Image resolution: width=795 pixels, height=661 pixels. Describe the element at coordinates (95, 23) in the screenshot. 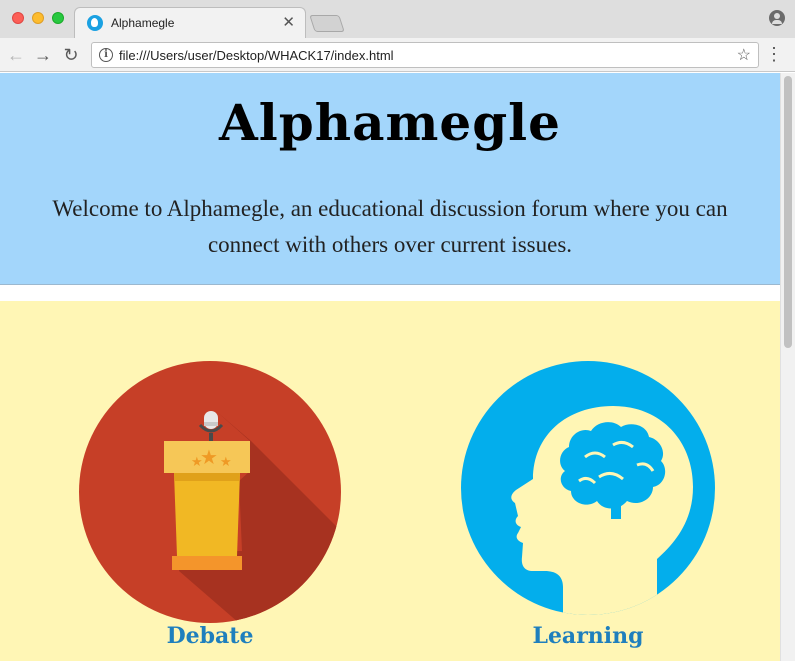

I see `favicon-icon` at that location.